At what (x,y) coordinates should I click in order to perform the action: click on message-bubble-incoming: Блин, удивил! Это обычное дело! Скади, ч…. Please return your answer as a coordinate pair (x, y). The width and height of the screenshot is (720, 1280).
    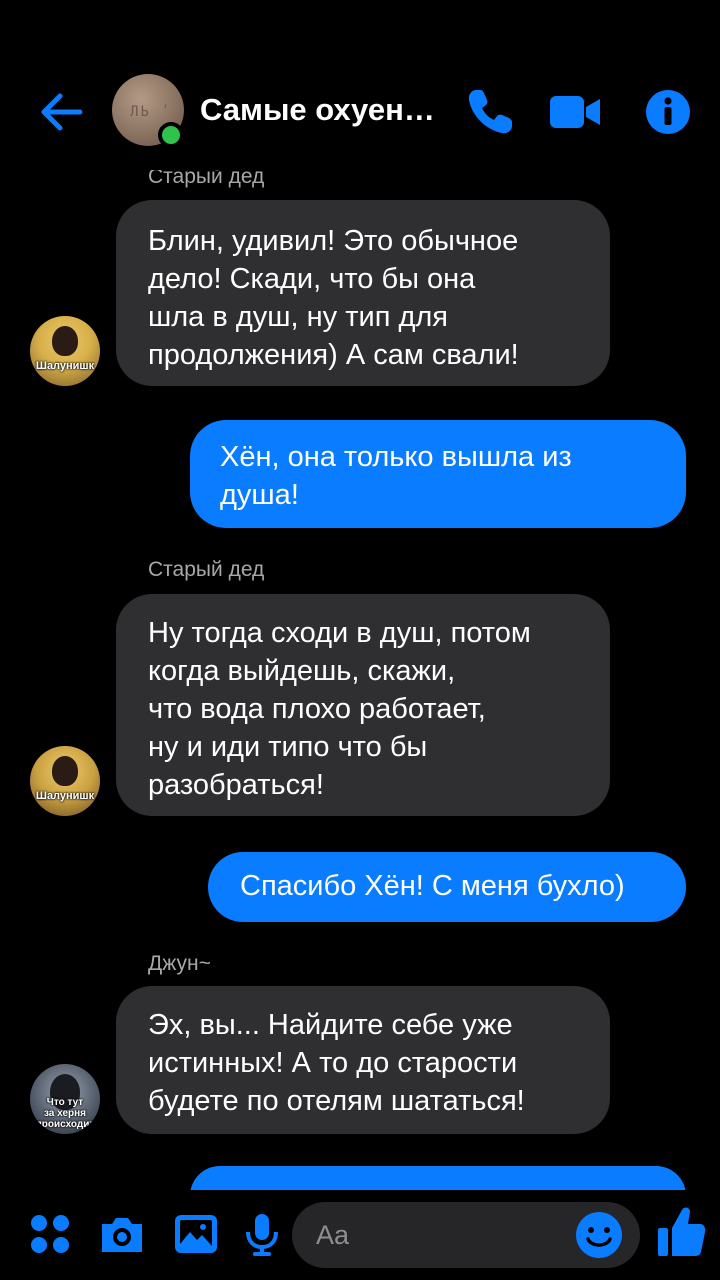
    Looking at the image, I should click on (363, 293).